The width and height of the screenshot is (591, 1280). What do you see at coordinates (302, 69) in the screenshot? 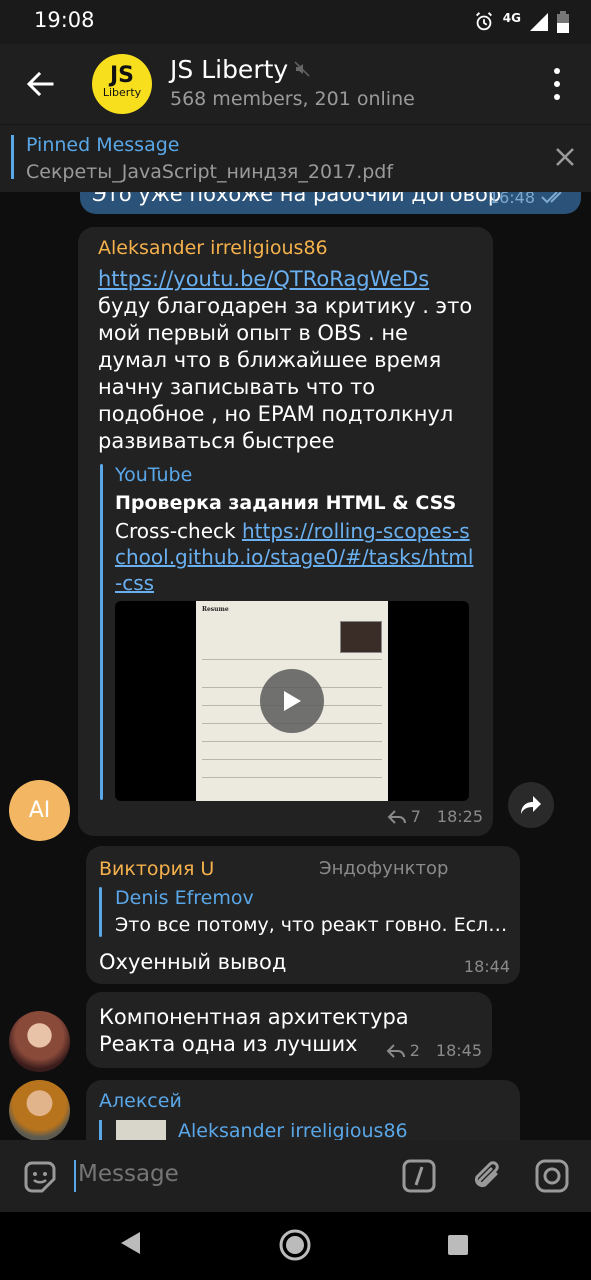
I see `mute-icon` at bounding box center [302, 69].